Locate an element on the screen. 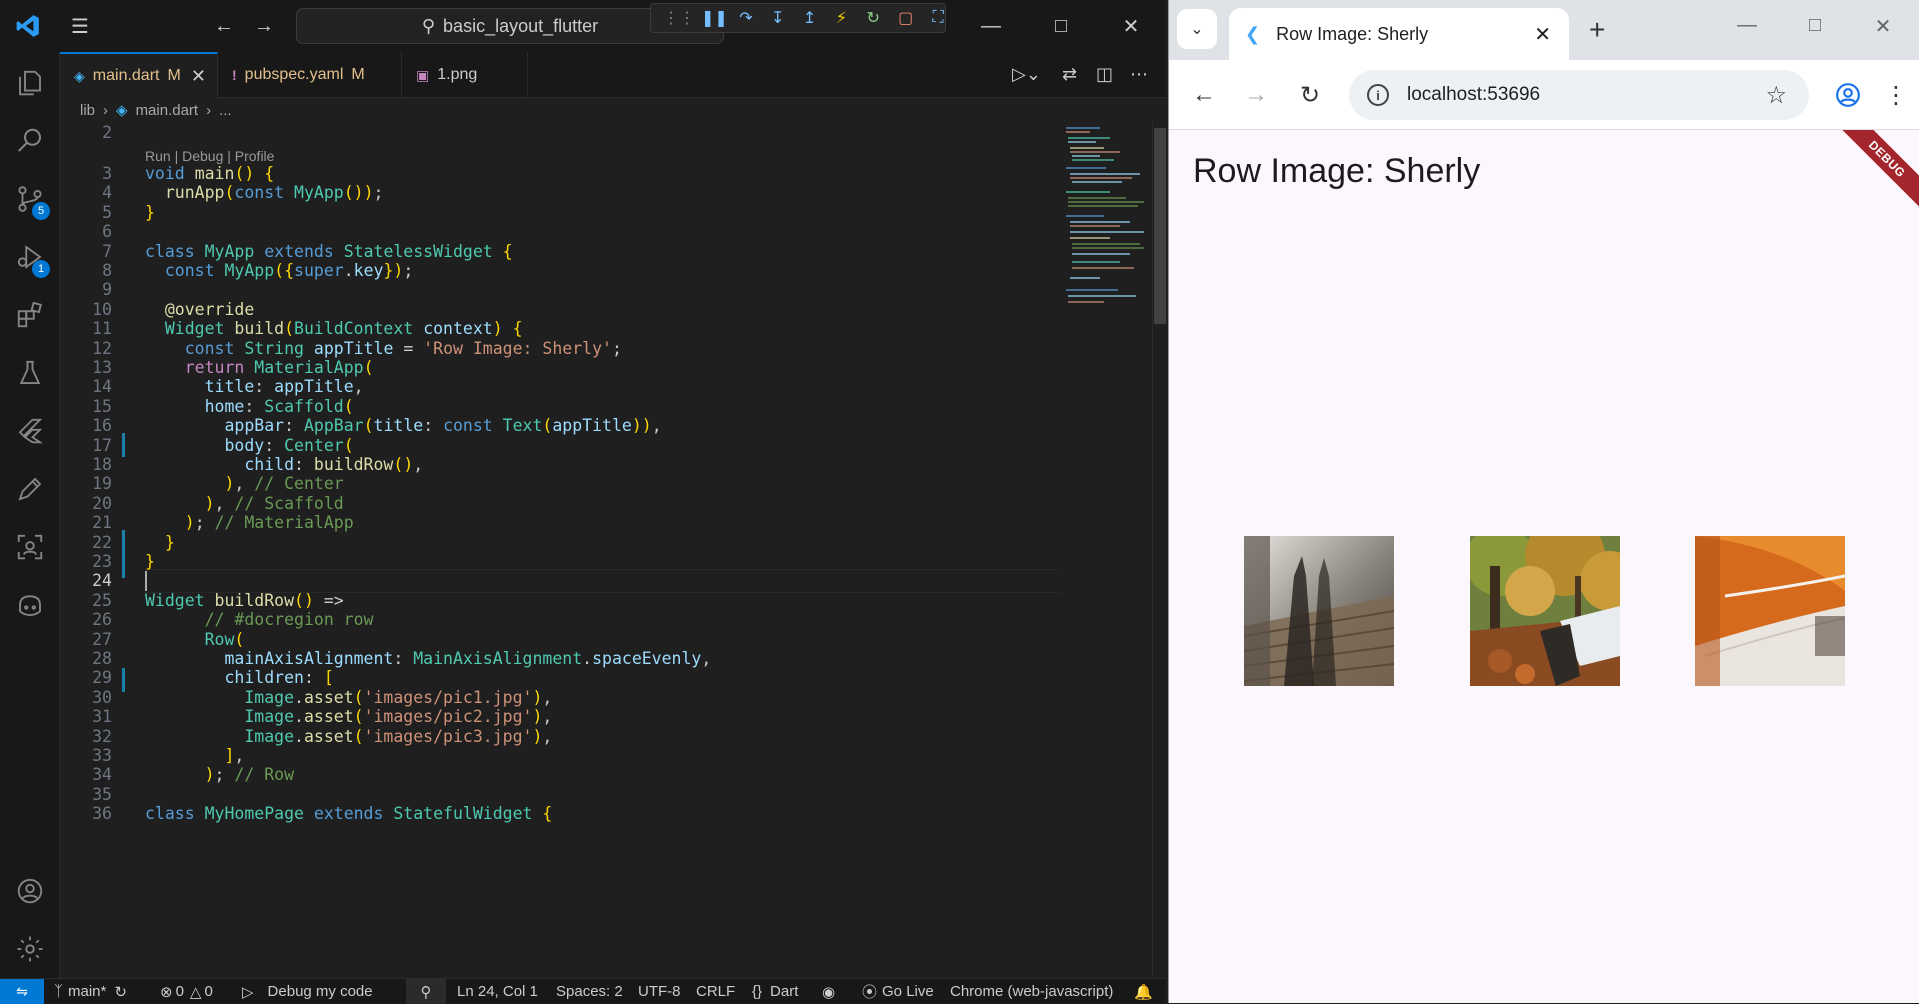 The image size is (1919, 1004). chrome-tab-strip: ⌄ ❮ Row Image: Sherly ✕ + — □ ✕ is located at coordinates (1544, 30).